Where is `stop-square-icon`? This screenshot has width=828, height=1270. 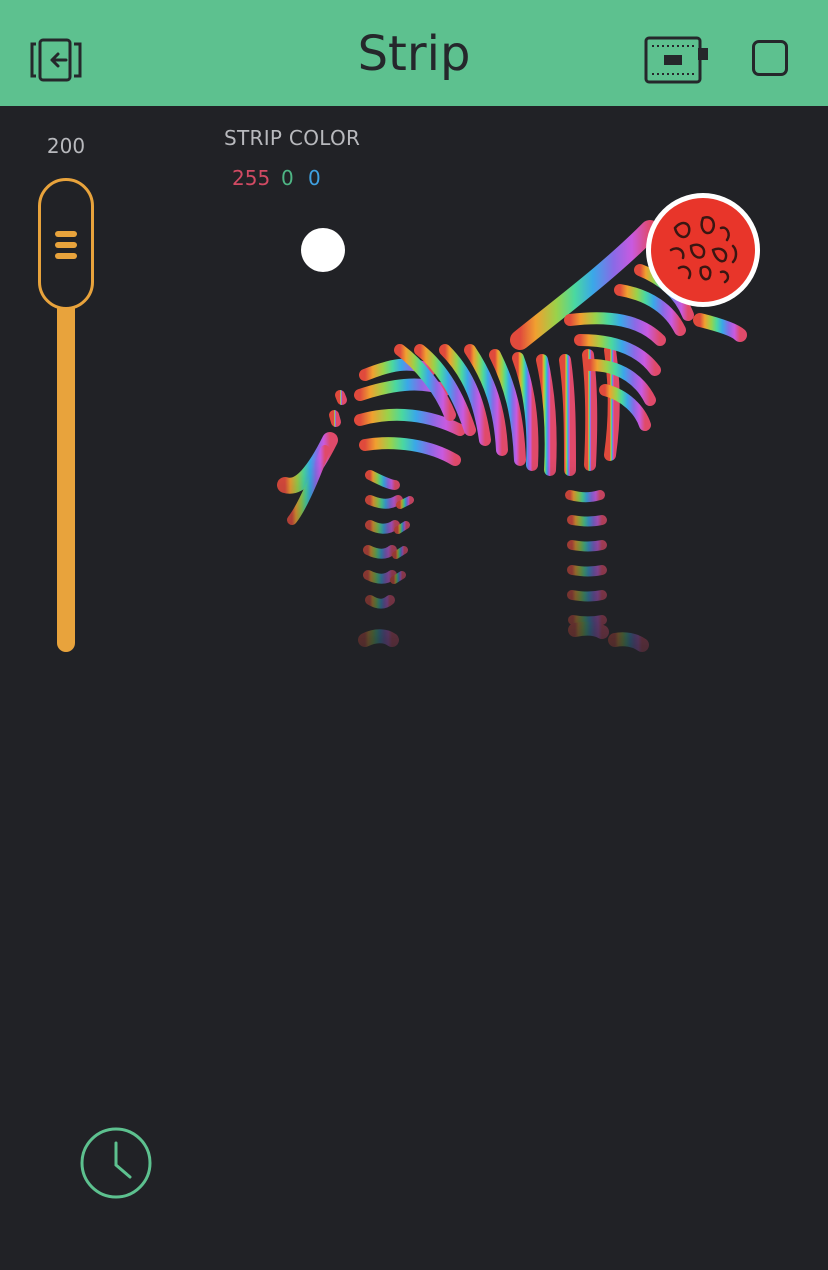
stop-square-icon is located at coordinates (770, 58).